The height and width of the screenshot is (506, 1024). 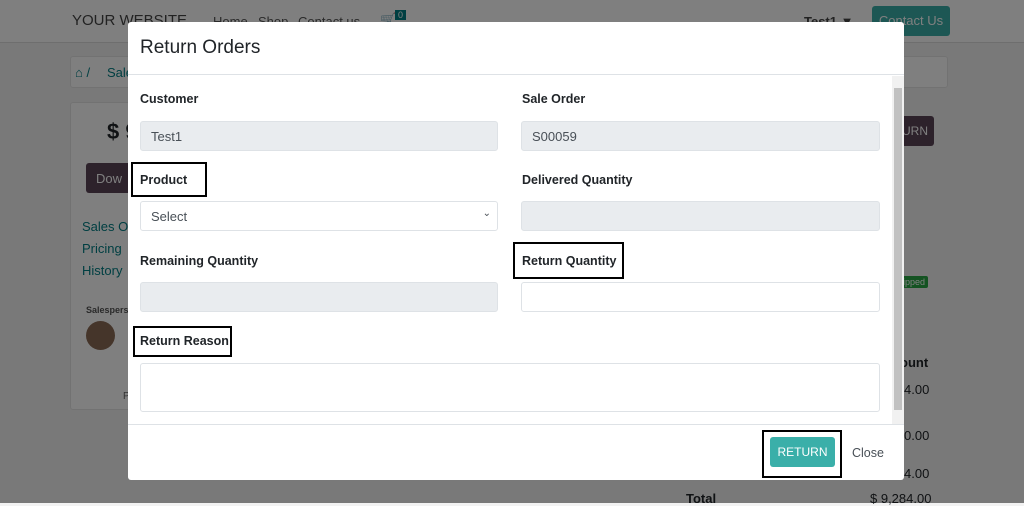 I want to click on return-button: RETURN, so click(x=802, y=452).